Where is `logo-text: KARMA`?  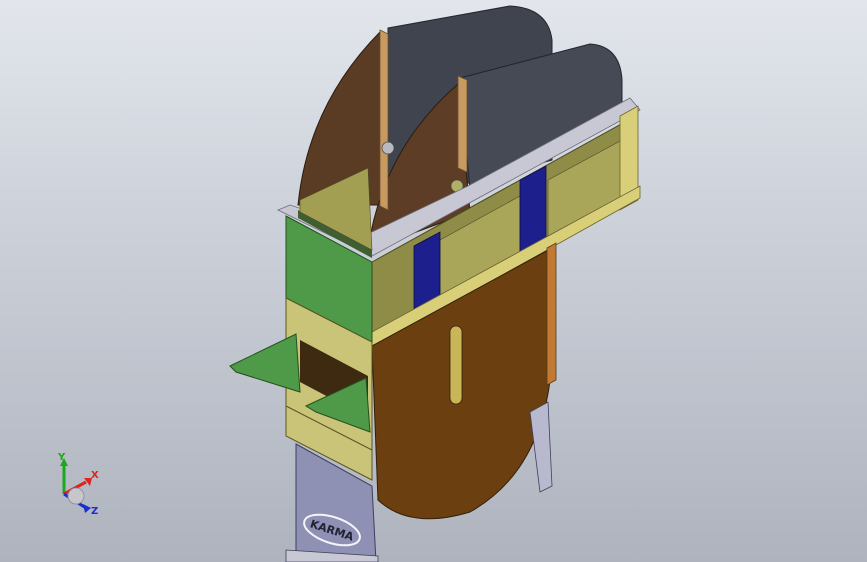 logo-text: KARMA is located at coordinates (331, 530).